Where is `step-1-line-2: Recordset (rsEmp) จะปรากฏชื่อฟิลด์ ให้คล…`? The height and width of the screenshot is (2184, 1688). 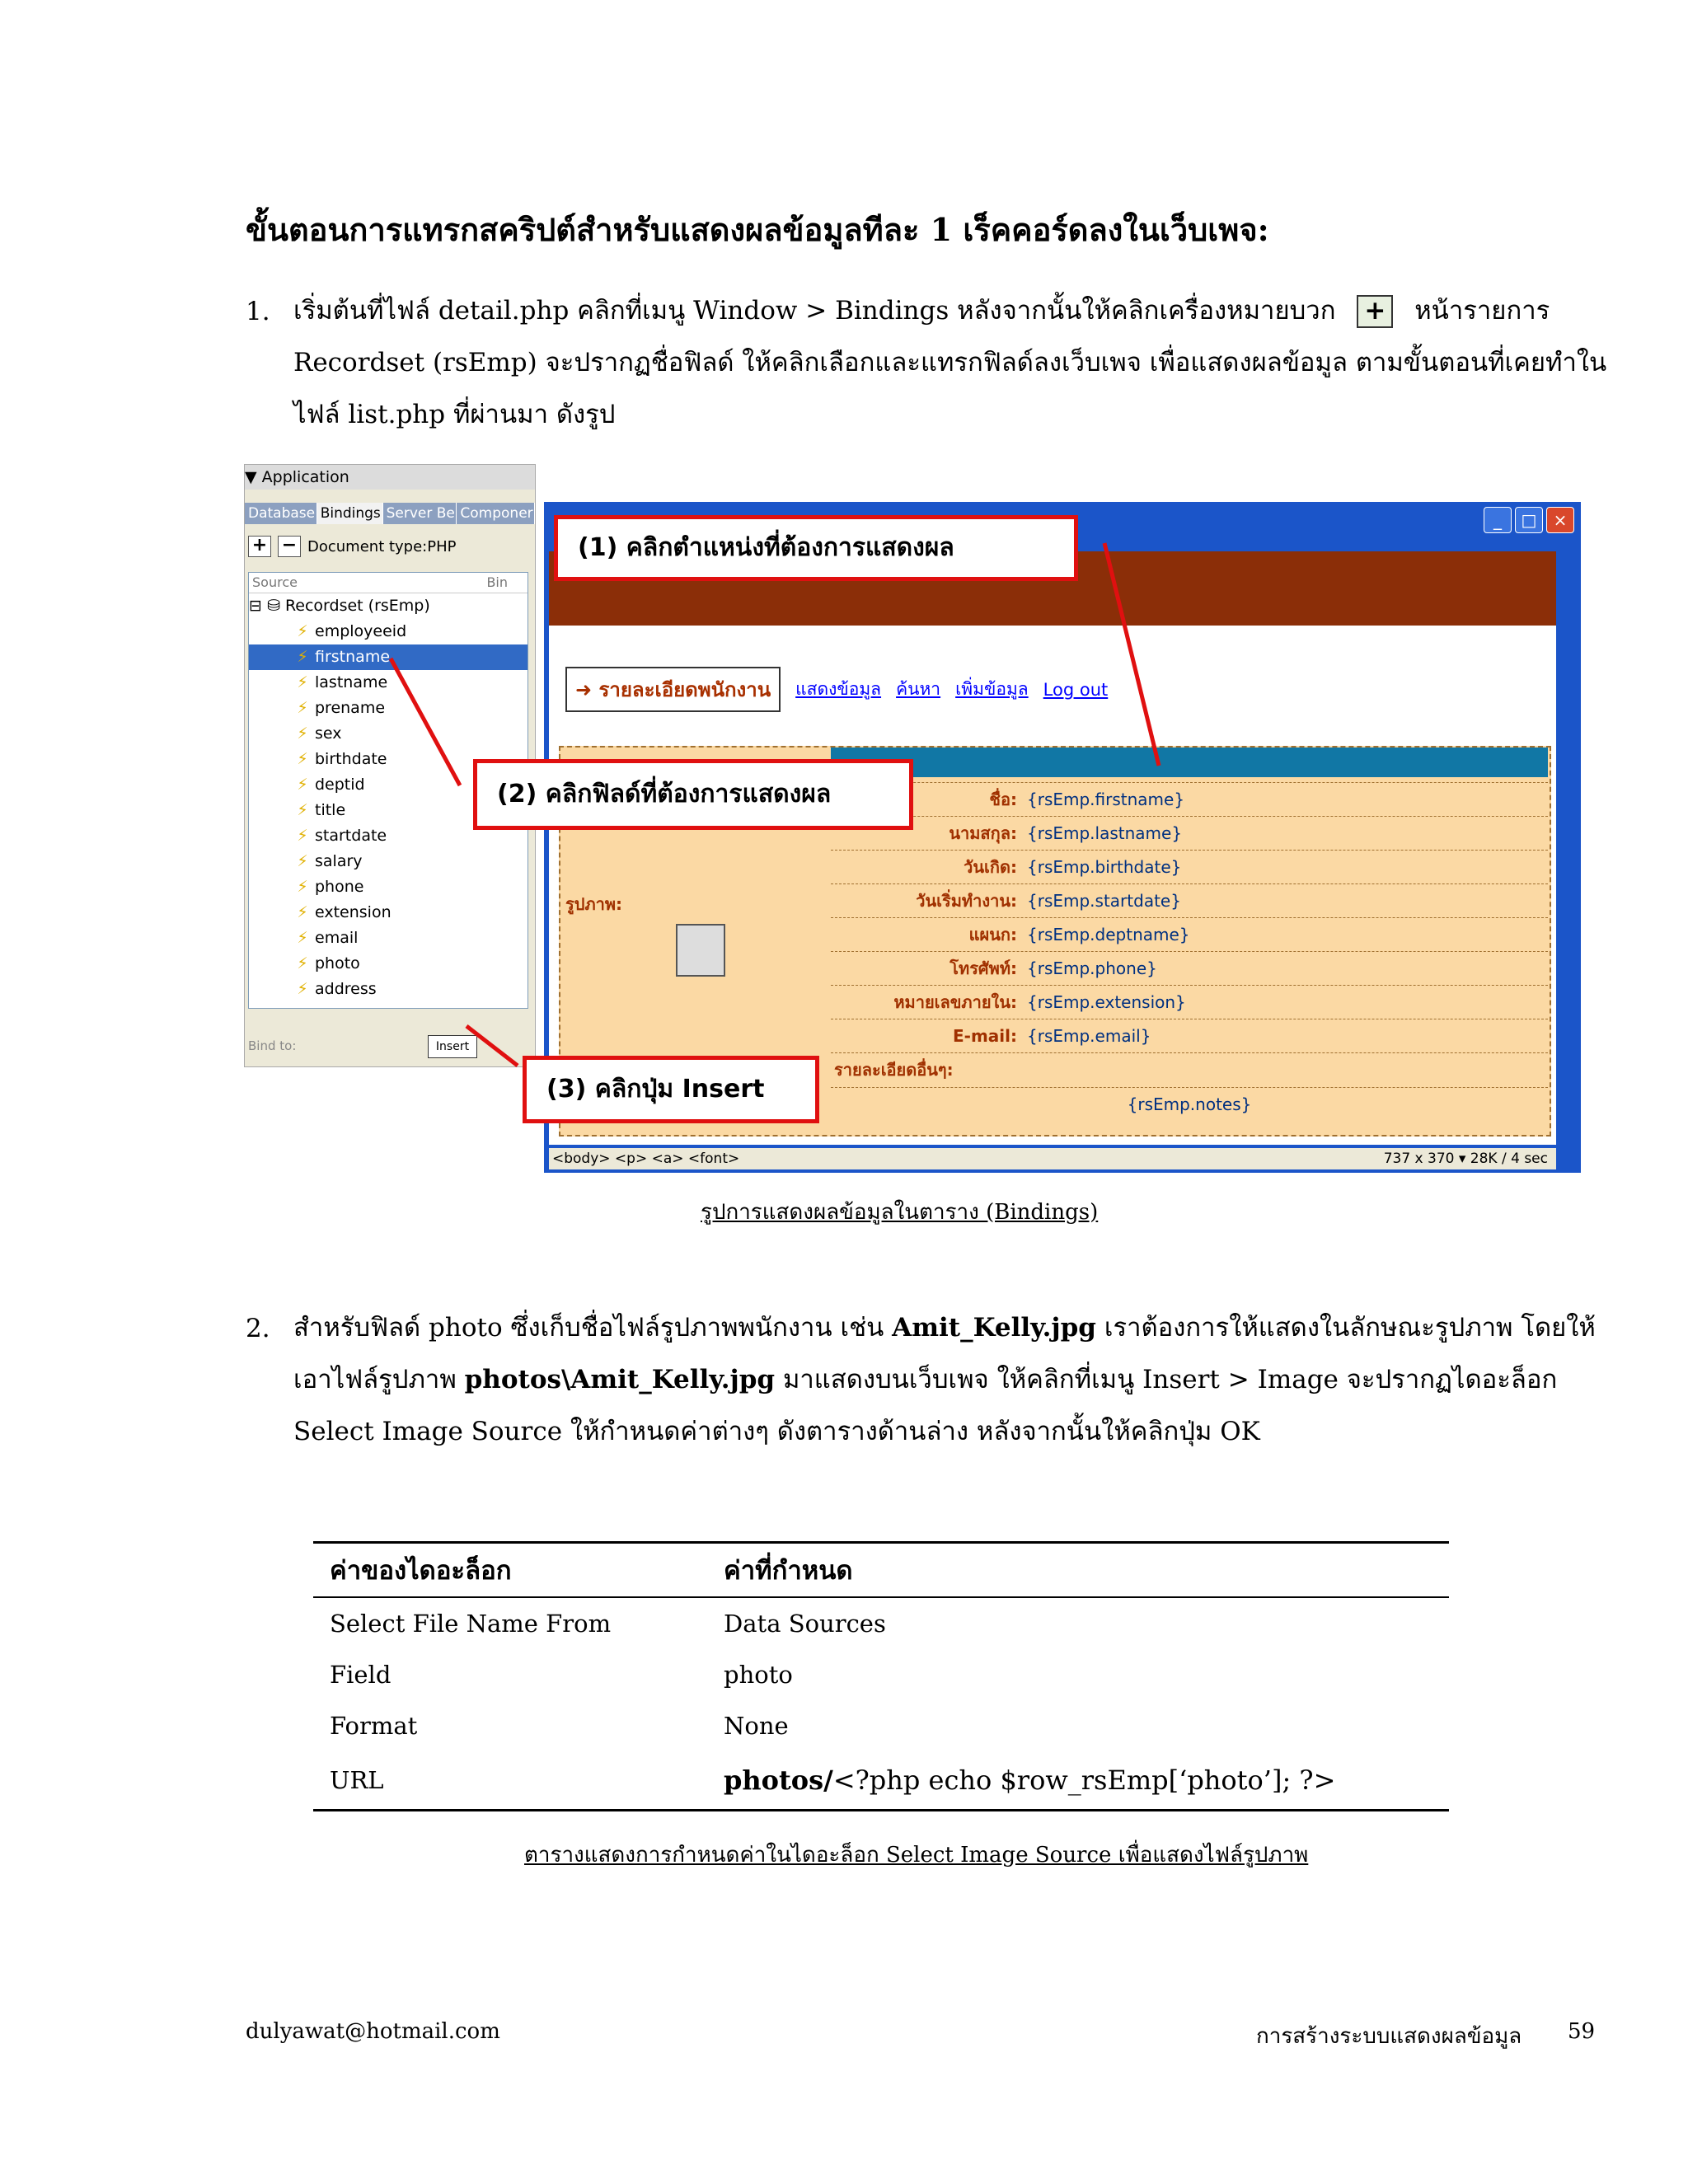 step-1-line-2: Recordset (rsEmp) จะปรากฏชื่อฟิลด์ ให้คล… is located at coordinates (950, 362).